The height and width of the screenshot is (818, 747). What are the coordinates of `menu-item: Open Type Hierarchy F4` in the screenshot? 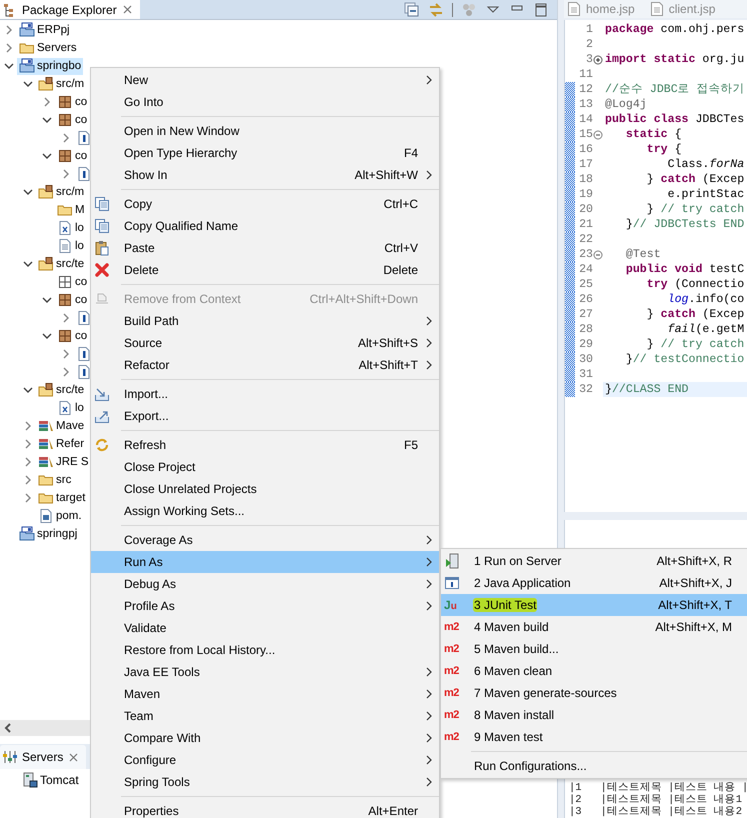 It's located at (265, 153).